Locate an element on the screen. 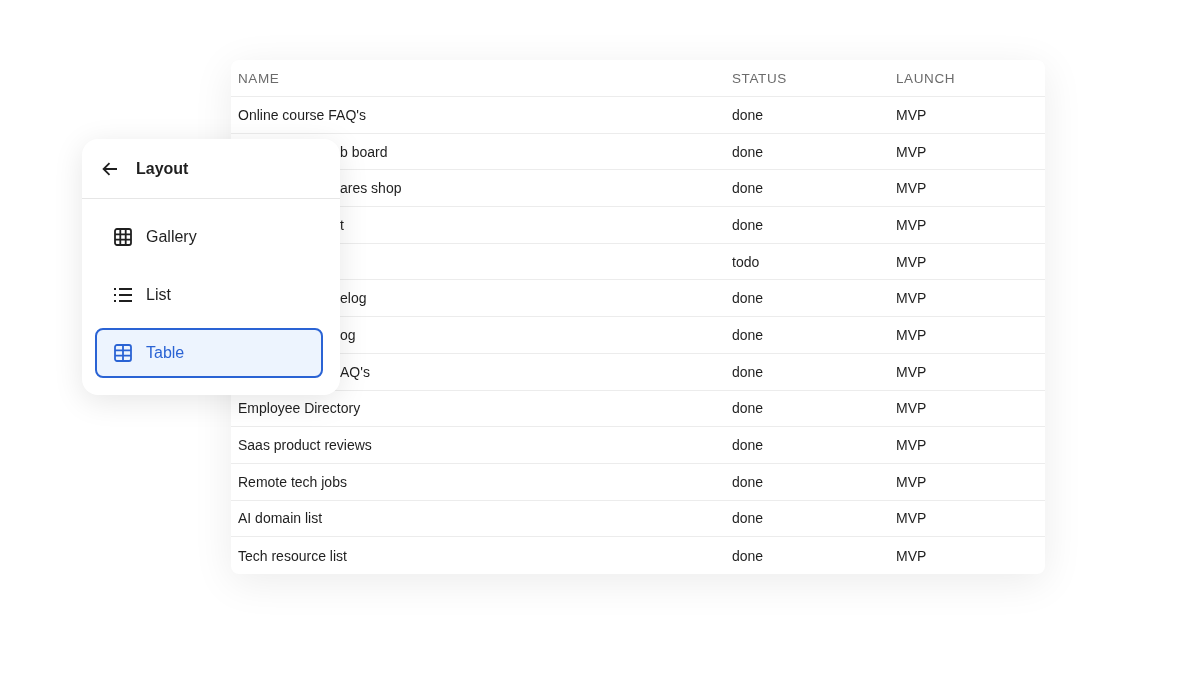 This screenshot has height=675, width=1200. grid-icon is located at coordinates (123, 237).